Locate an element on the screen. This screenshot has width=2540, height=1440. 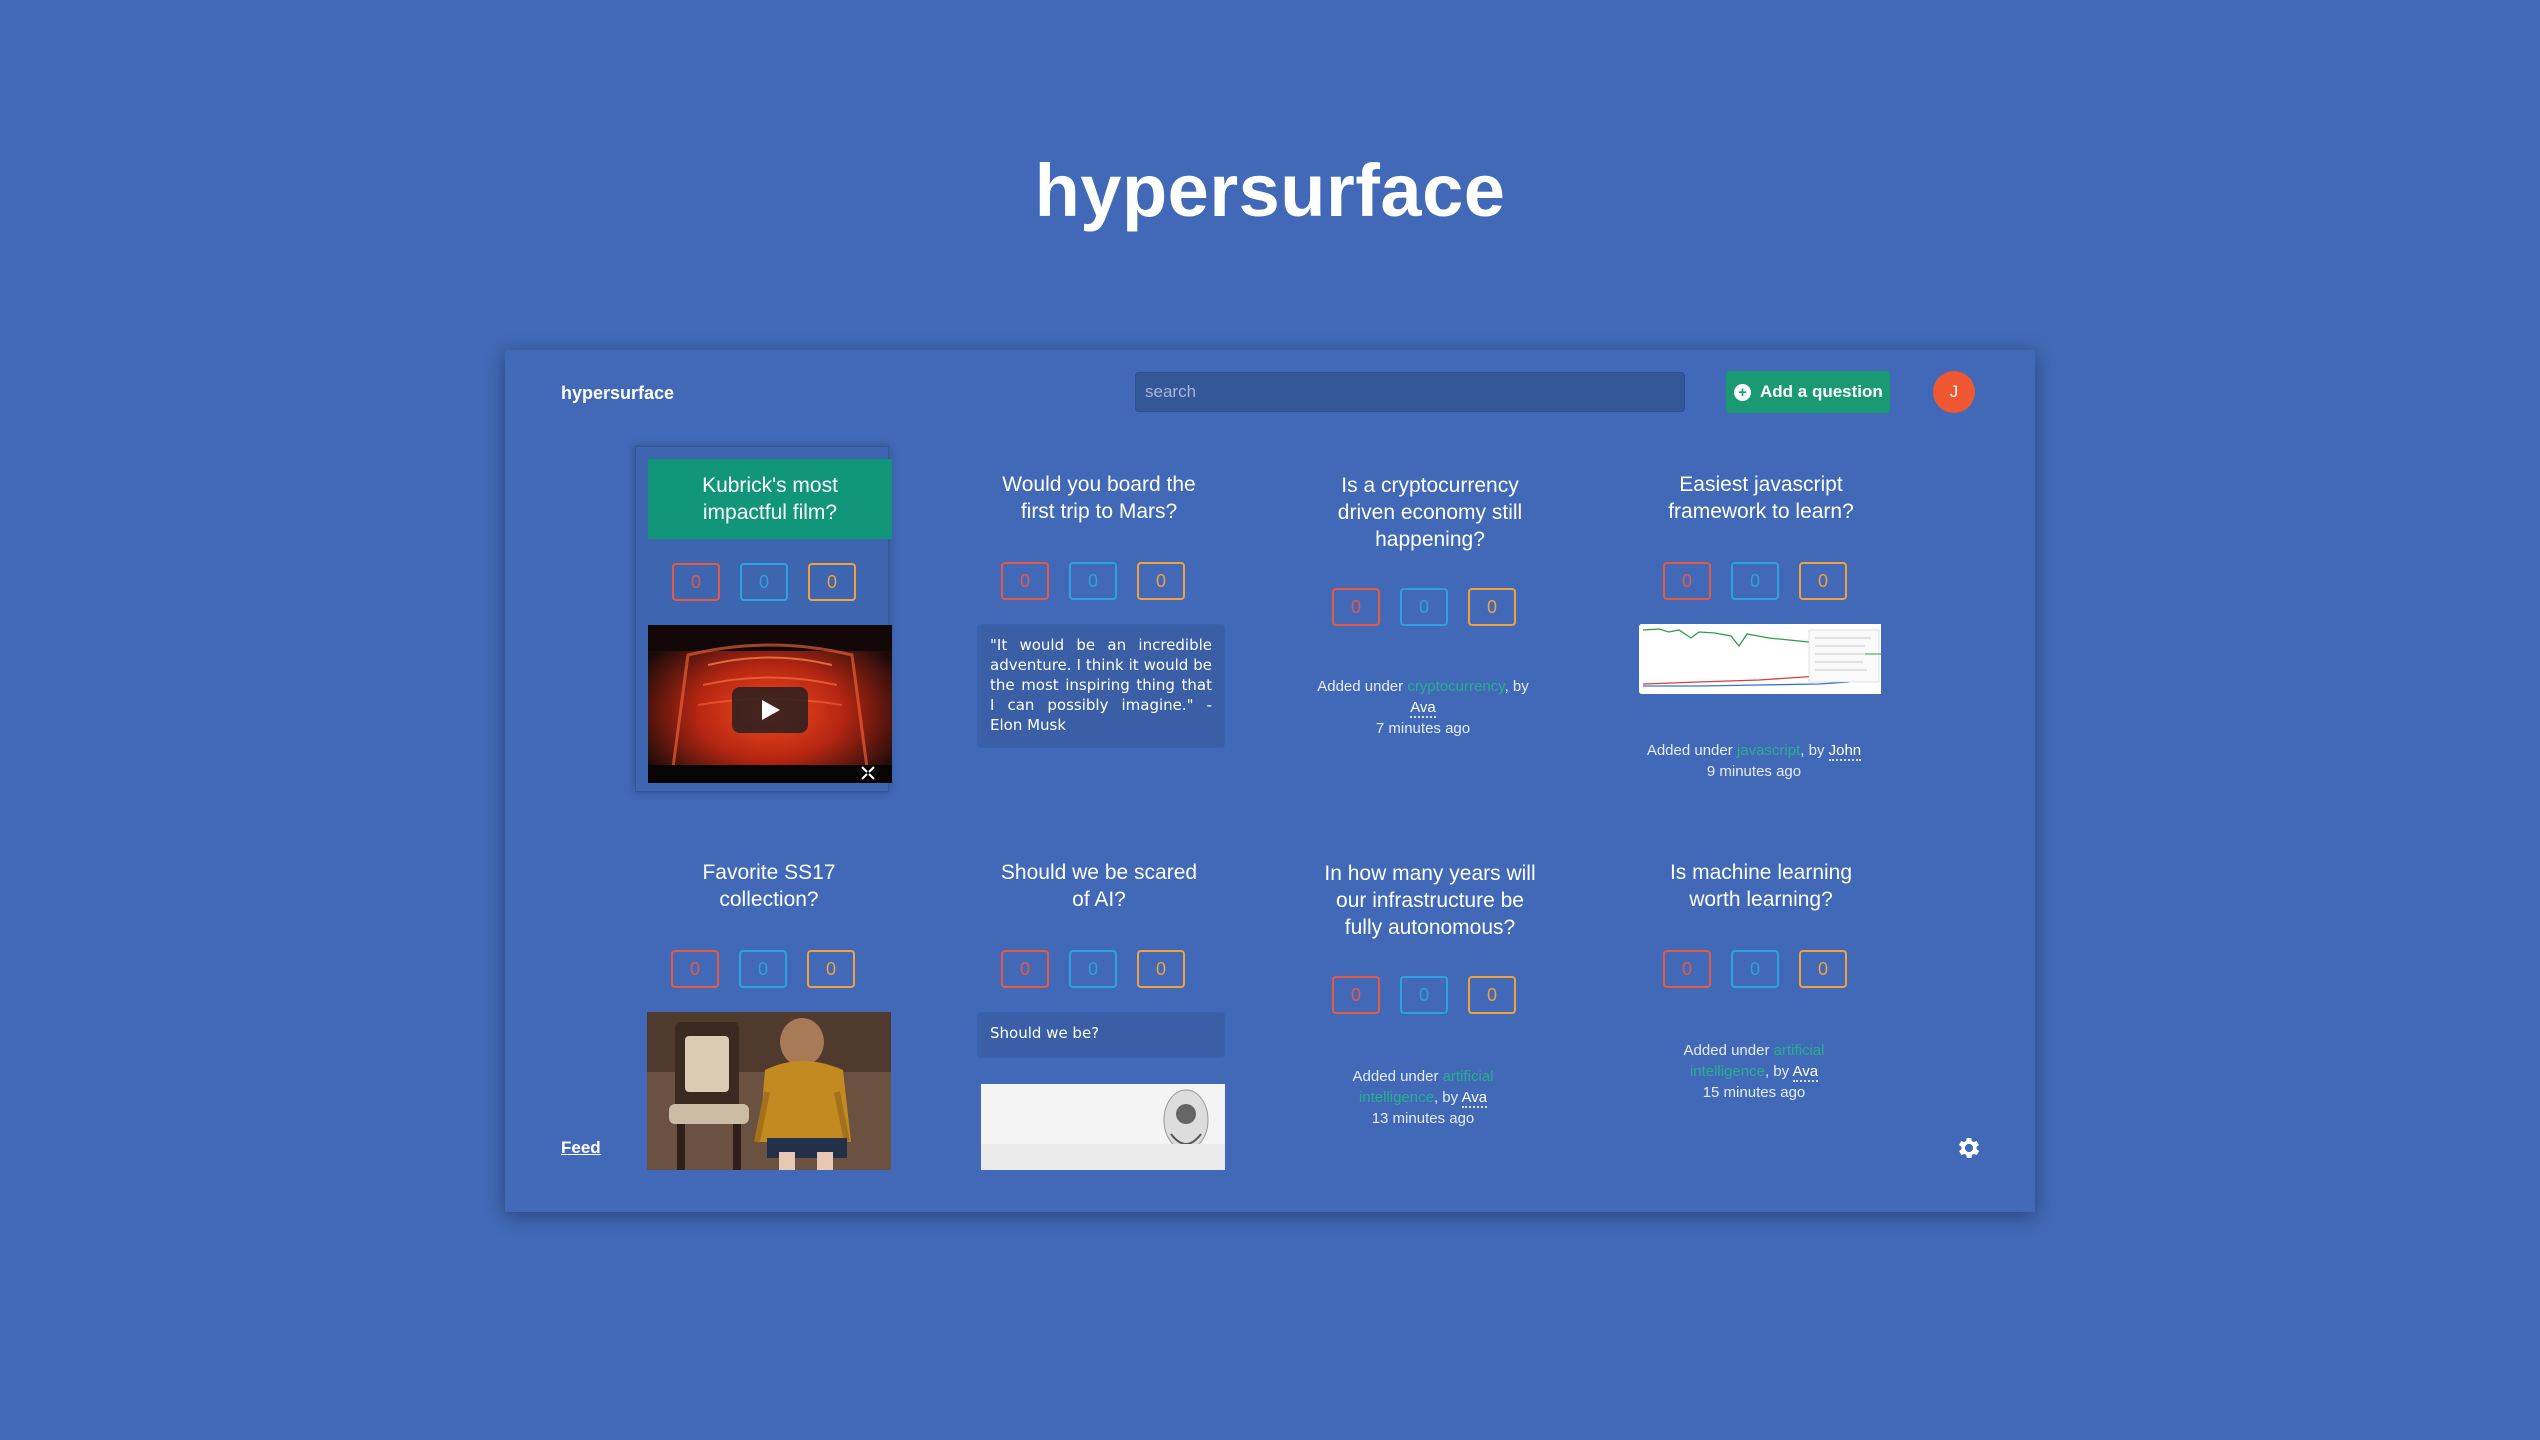
card-title: Should we be scared of AI? is located at coordinates (1099, 886).